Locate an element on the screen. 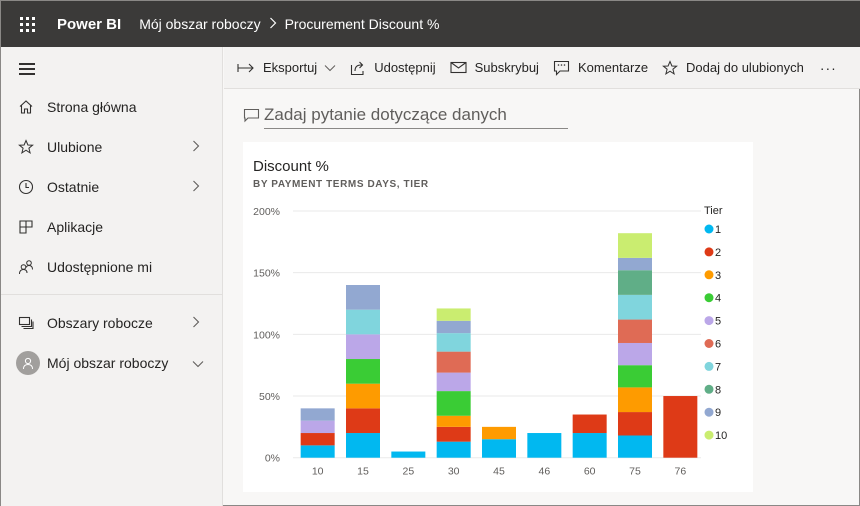 The width and height of the screenshot is (860, 506). sidebar-item-workspaces: Obszary robocze is located at coordinates (111, 323).